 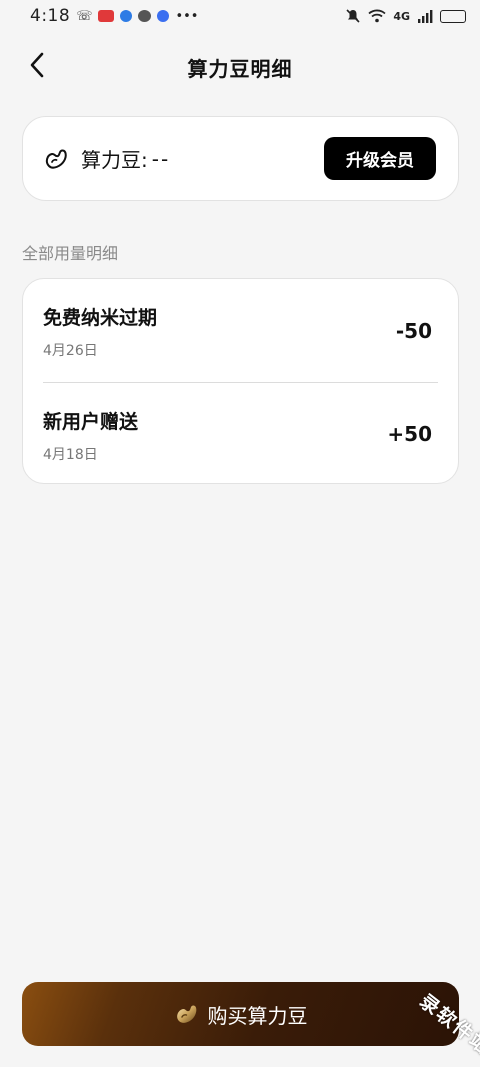 What do you see at coordinates (161, 158) in the screenshot?
I see `balance-value: --` at bounding box center [161, 158].